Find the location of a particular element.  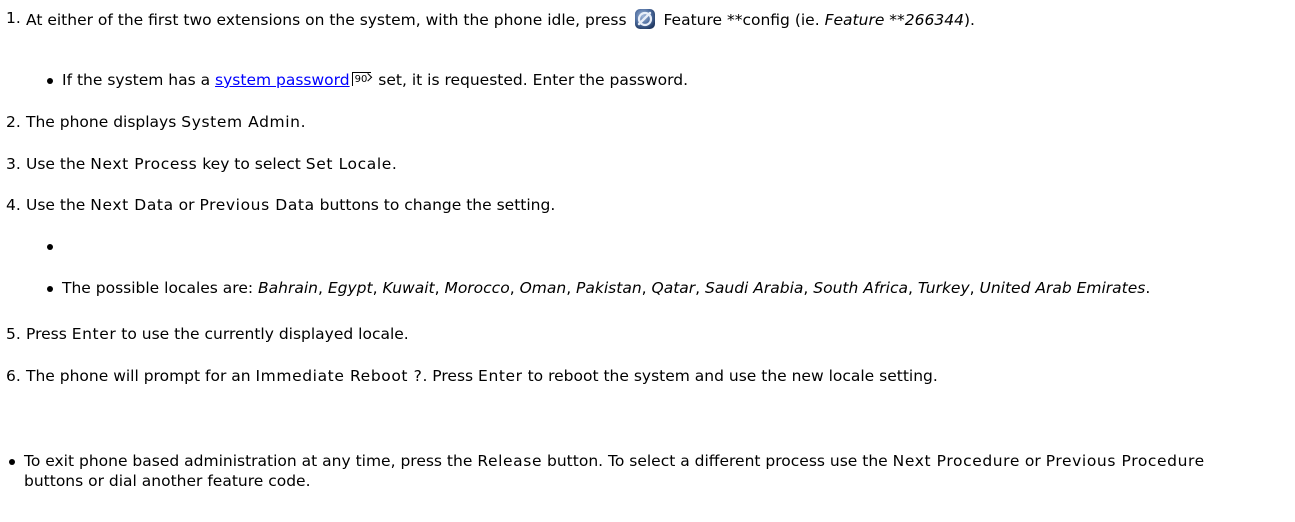

button-name: Next Procedure is located at coordinates (956, 461).